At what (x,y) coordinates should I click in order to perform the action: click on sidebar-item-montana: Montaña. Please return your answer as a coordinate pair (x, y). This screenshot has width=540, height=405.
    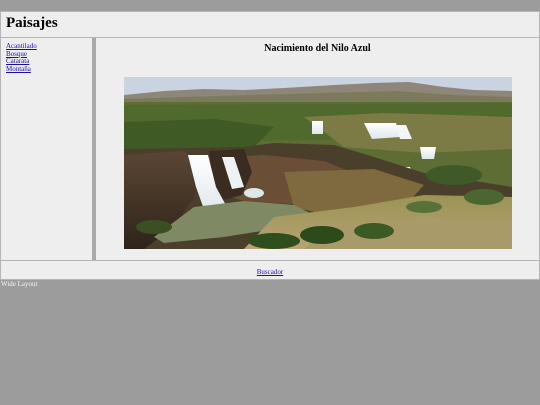
    Looking at the image, I should click on (49, 69).